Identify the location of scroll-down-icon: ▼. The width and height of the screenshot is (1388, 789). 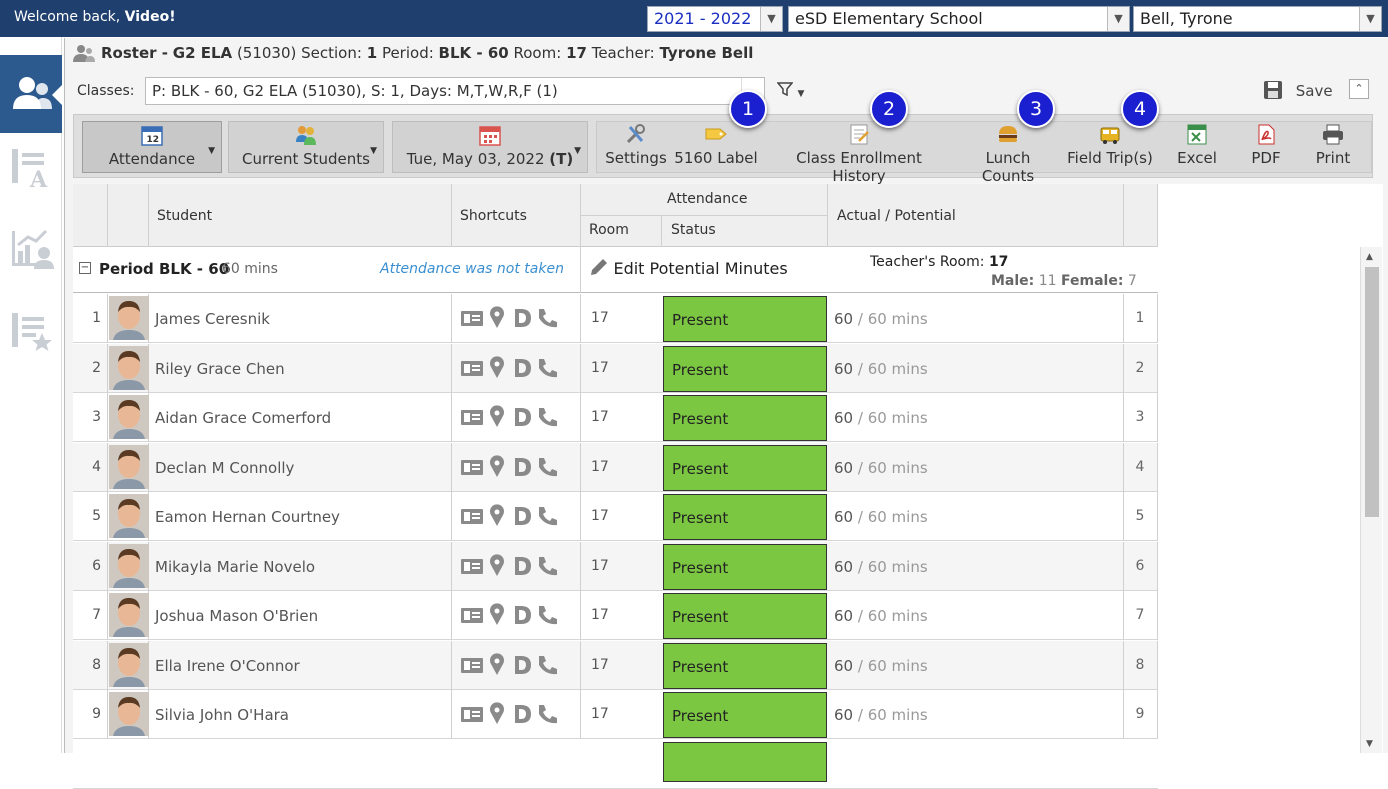
(1369, 744).